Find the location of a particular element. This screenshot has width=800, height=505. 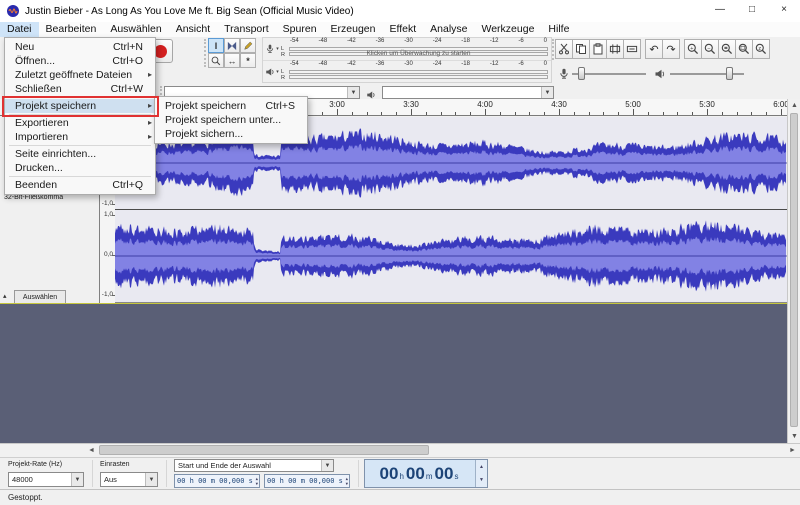

vertical-scrollbar: ▲ ▼ is located at coordinates (793, 271).